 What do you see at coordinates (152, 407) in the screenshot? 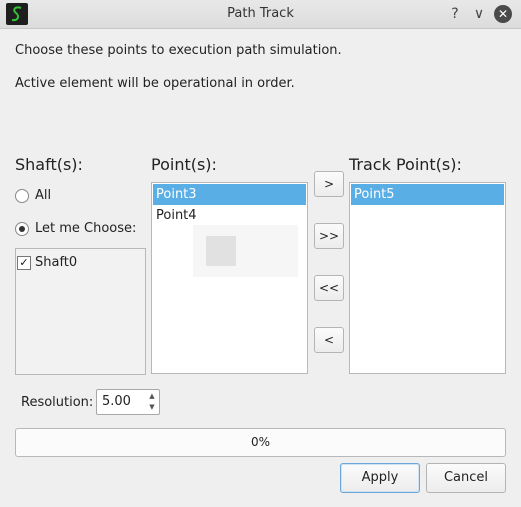
I see `spin-down-icon: ▼` at bounding box center [152, 407].